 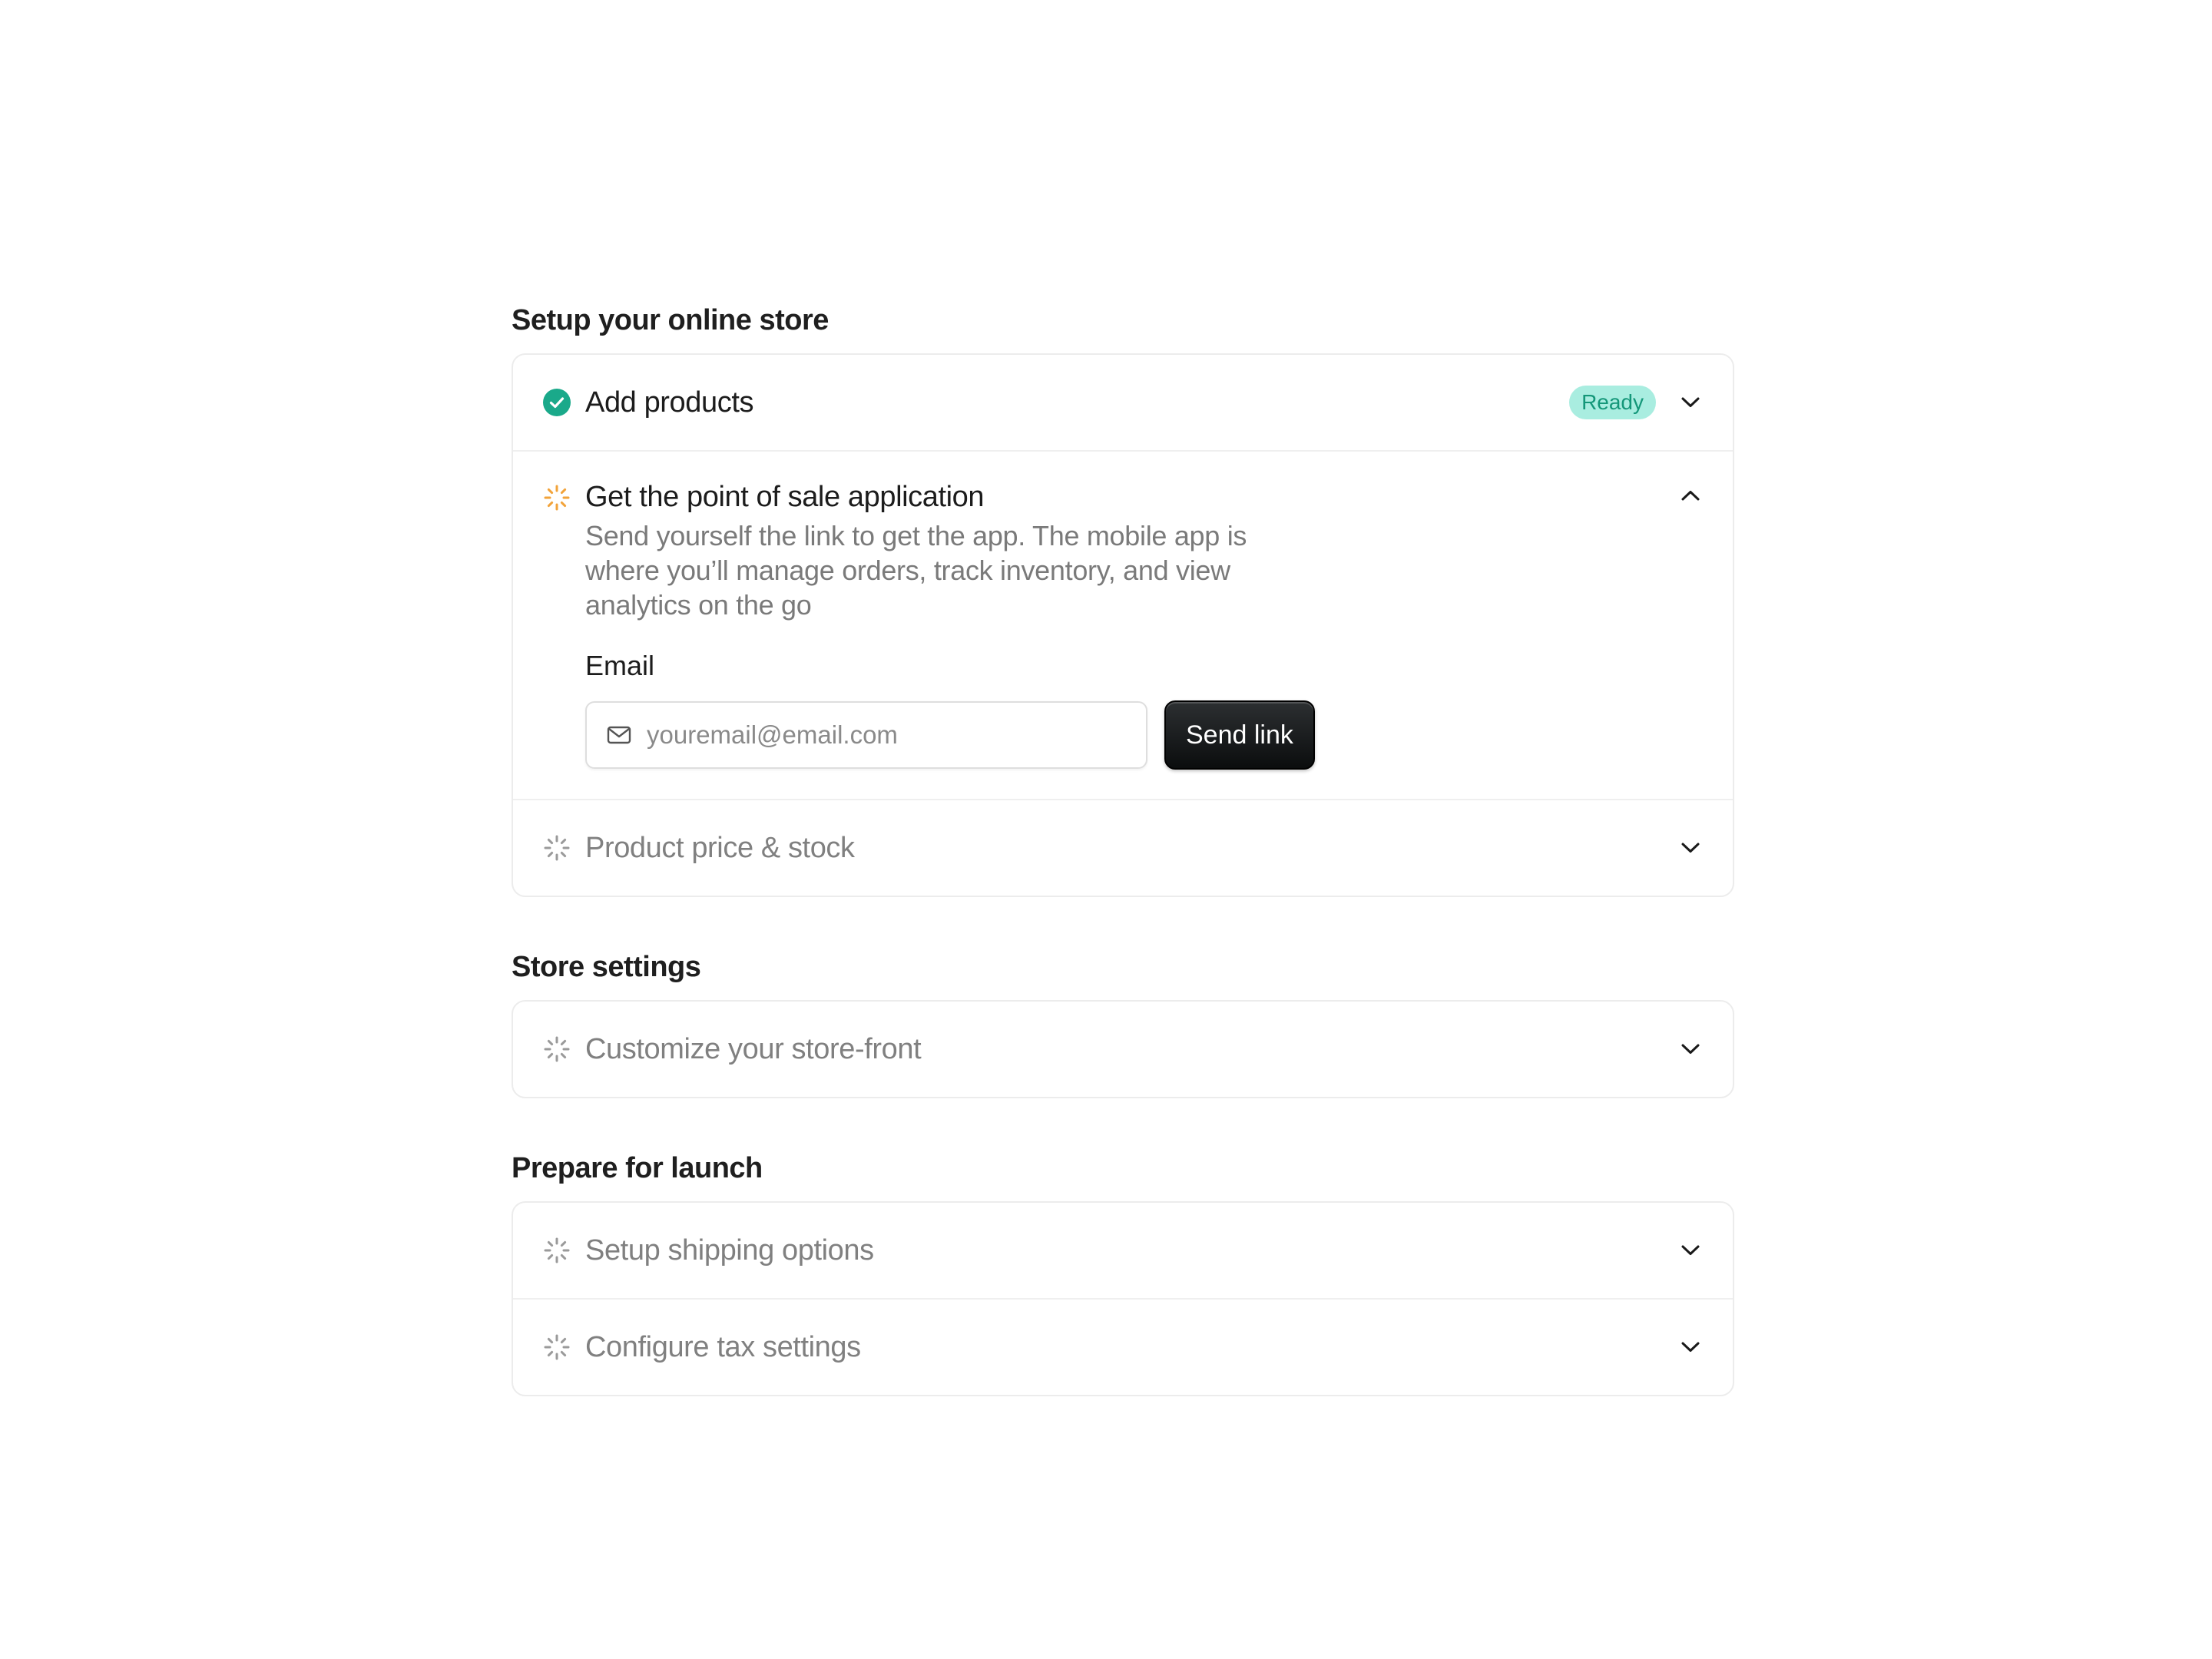 I want to click on item-title: Configure tax settings, so click(x=723, y=1346).